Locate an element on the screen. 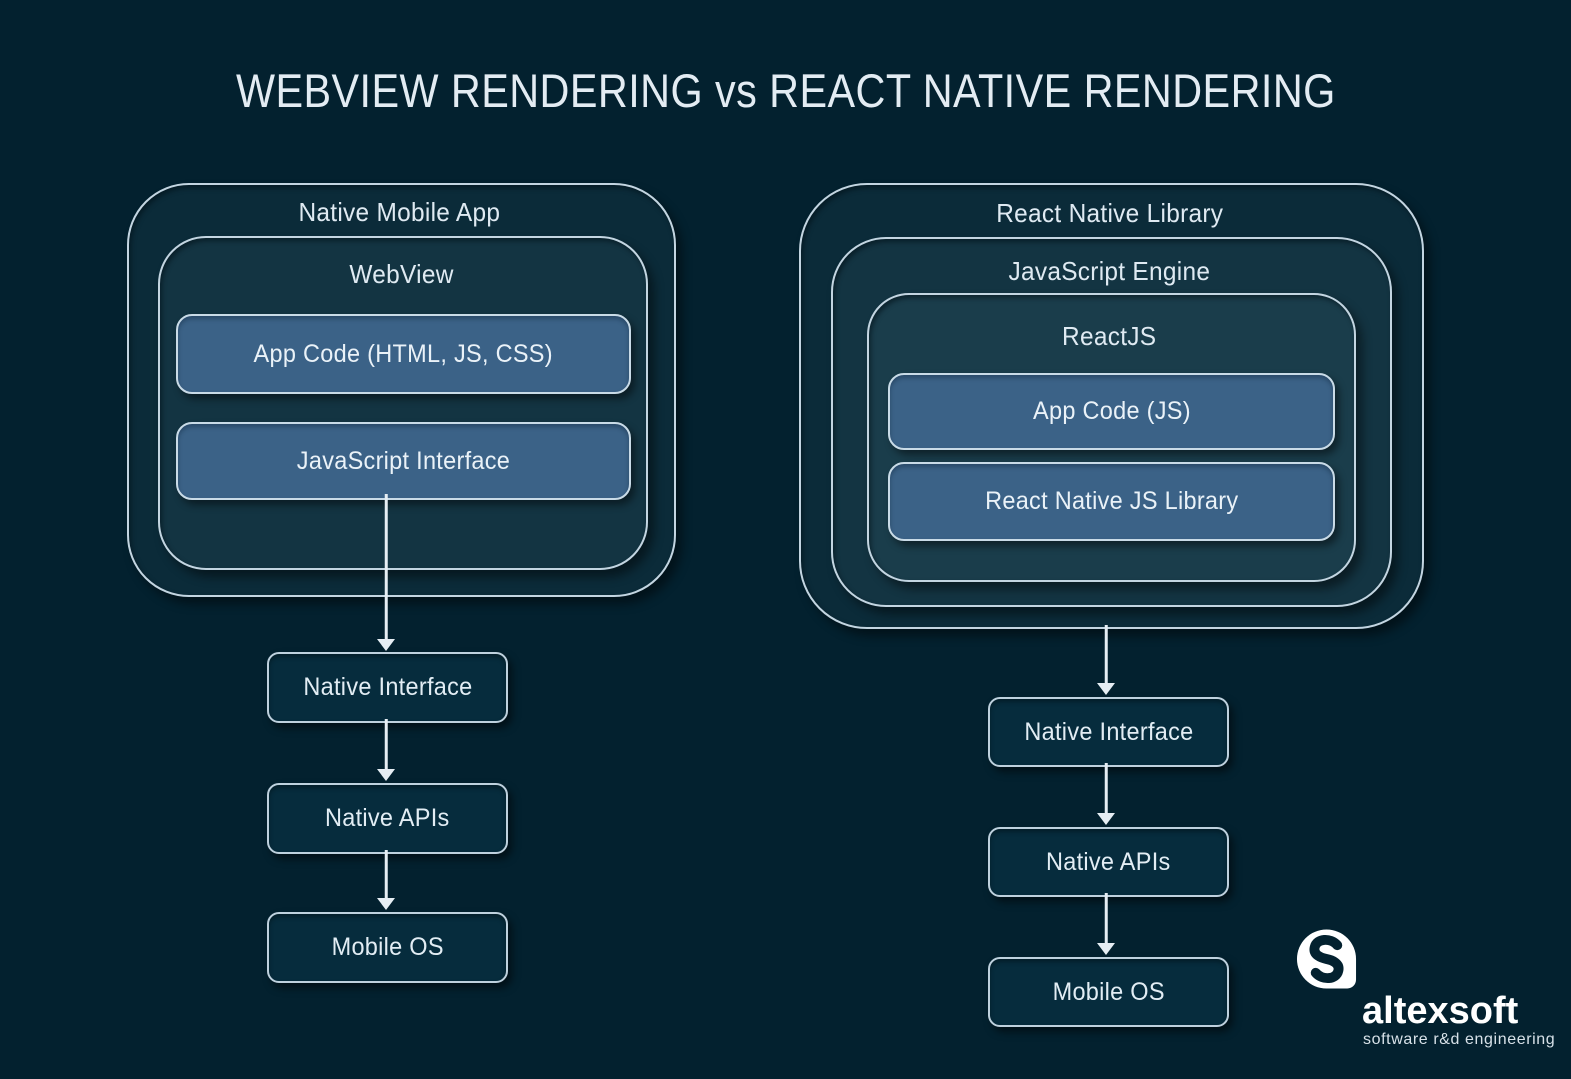 The width and height of the screenshot is (1571, 1079). right-native-apis-box: Native APIs is located at coordinates (1108, 862).